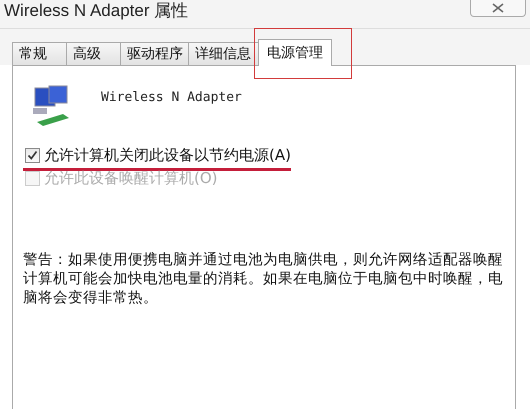 The width and height of the screenshot is (530, 409). I want to click on close-button, so click(498, 8).